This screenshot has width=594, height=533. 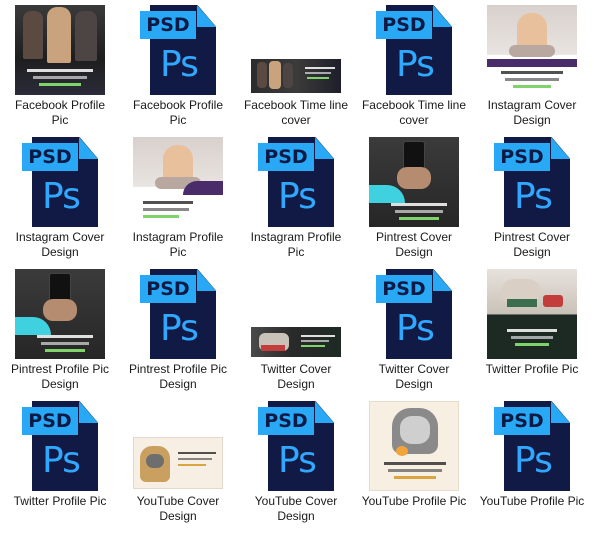 I want to click on file-item: Instagram Profile Pic, so click(x=178, y=198).